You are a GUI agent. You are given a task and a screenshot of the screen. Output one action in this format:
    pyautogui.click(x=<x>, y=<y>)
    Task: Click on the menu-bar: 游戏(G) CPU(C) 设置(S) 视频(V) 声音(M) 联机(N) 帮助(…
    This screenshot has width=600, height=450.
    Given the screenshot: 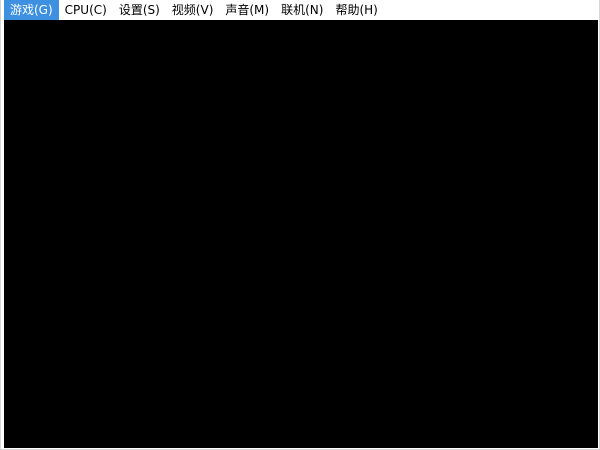 What is the action you would take?
    pyautogui.click(x=300, y=10)
    